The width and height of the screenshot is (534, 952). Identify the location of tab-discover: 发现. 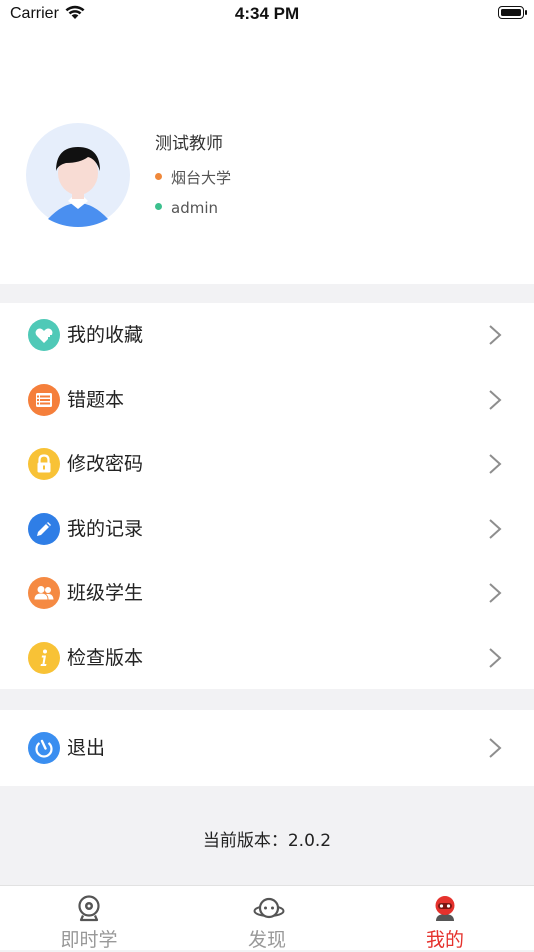
(267, 918).